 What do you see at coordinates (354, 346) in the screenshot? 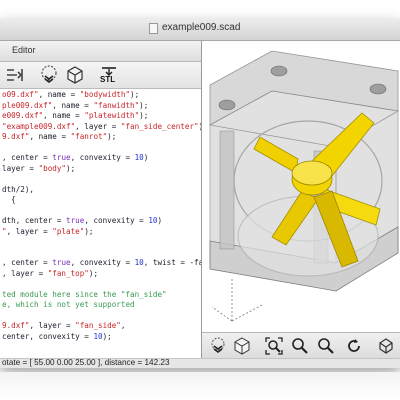
I see `reset-view-icon` at bounding box center [354, 346].